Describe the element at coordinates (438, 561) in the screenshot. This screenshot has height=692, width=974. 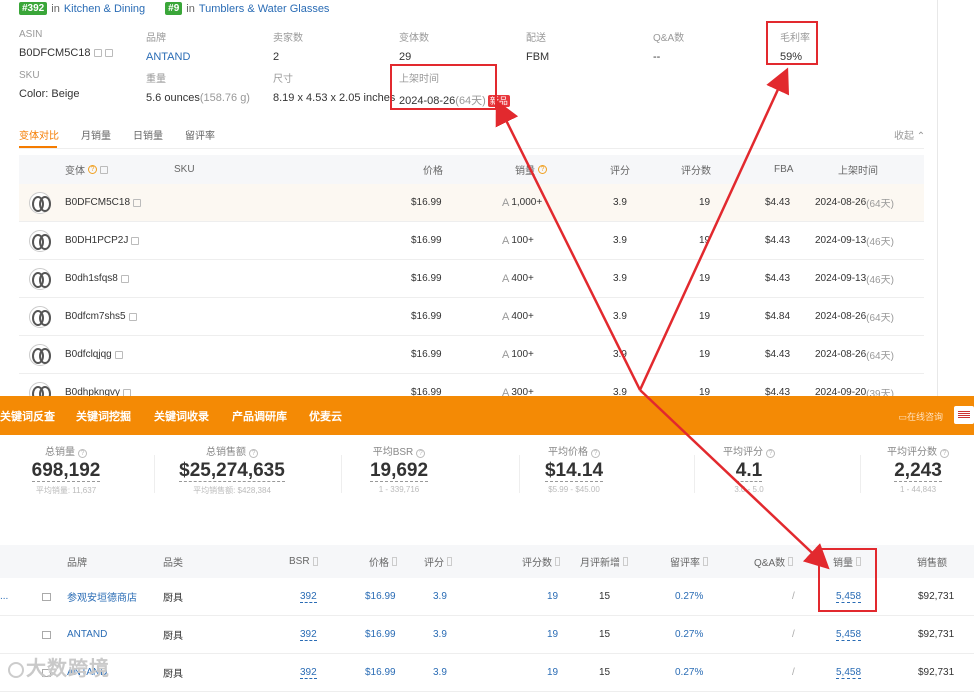
I see `col-rating: 评分` at that location.